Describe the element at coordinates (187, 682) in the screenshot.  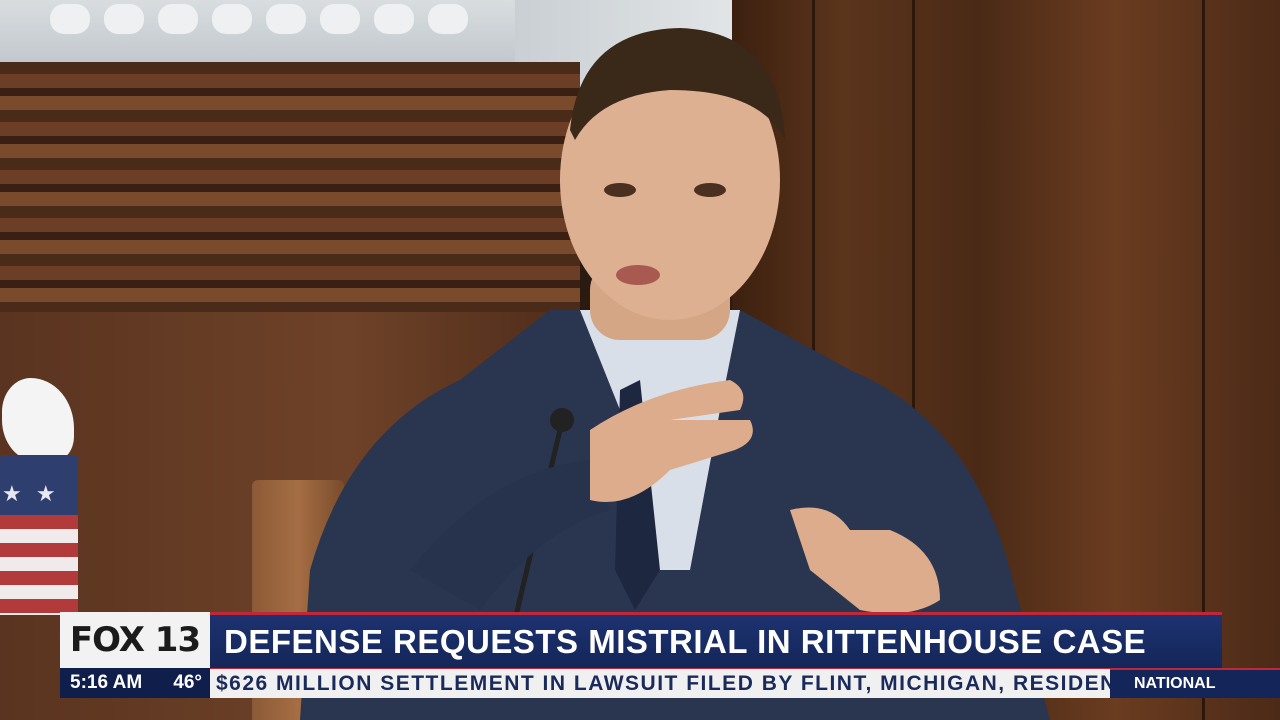
I see `temperature: 46°` at that location.